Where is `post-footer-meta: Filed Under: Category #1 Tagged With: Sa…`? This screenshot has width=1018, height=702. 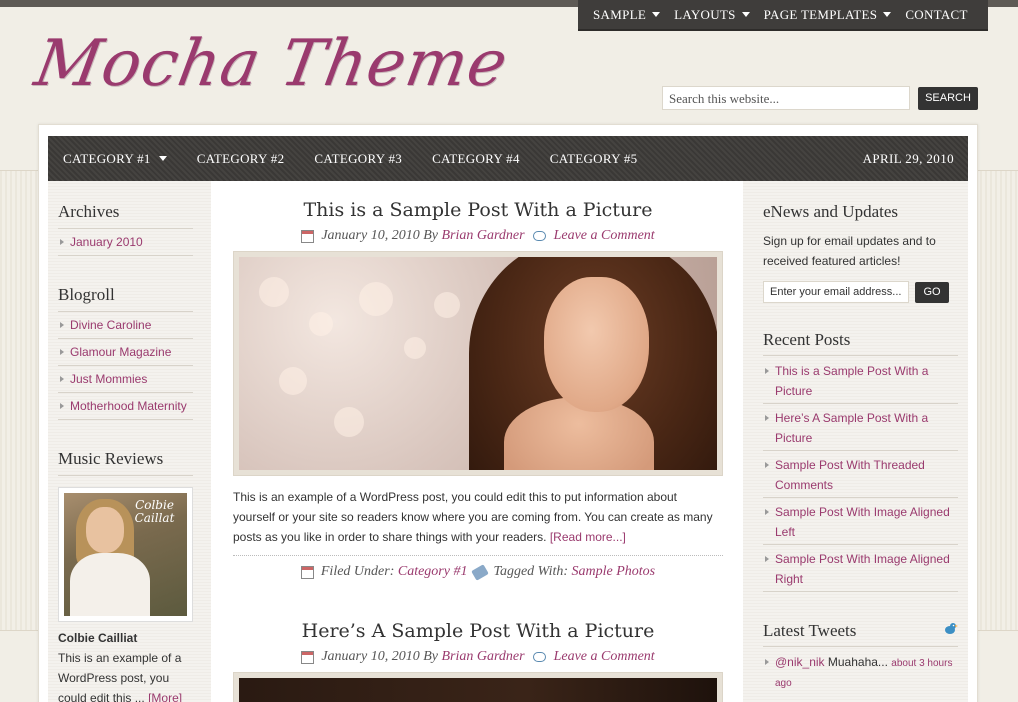 post-footer-meta: Filed Under: Category #1 Tagged With: Sa… is located at coordinates (478, 572).